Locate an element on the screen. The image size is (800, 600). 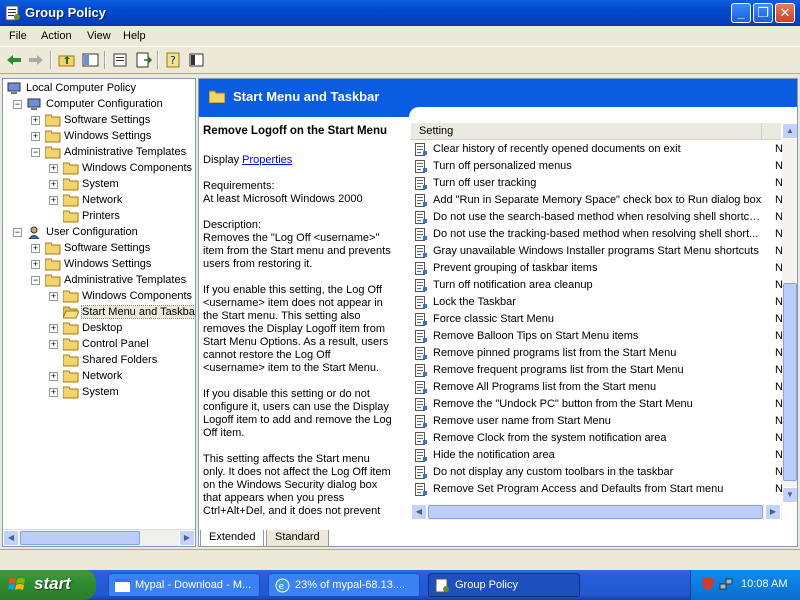
menu-view: View is located at coordinates (99, 36).